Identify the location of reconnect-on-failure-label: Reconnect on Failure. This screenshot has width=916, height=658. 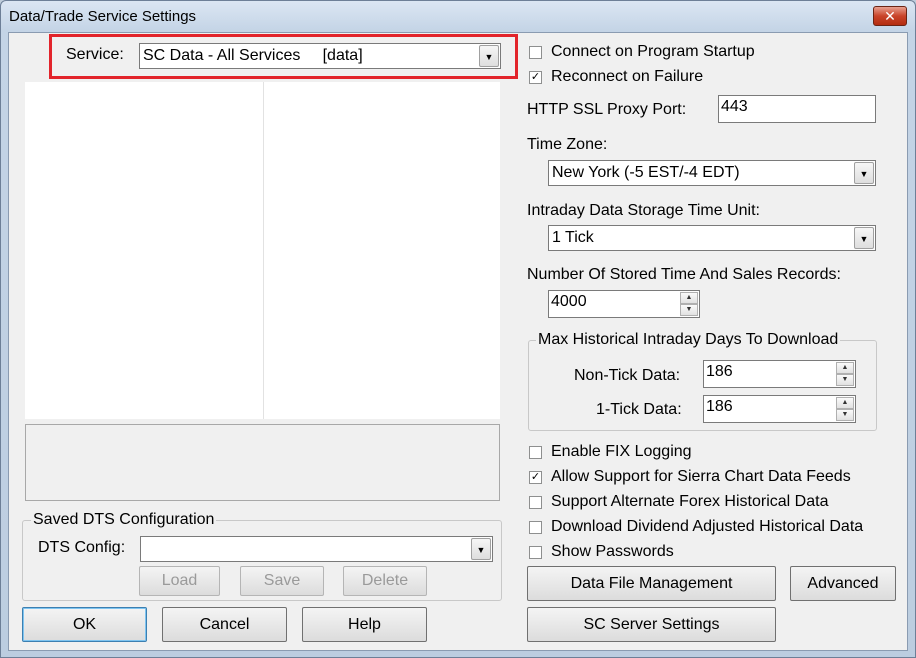
(627, 76).